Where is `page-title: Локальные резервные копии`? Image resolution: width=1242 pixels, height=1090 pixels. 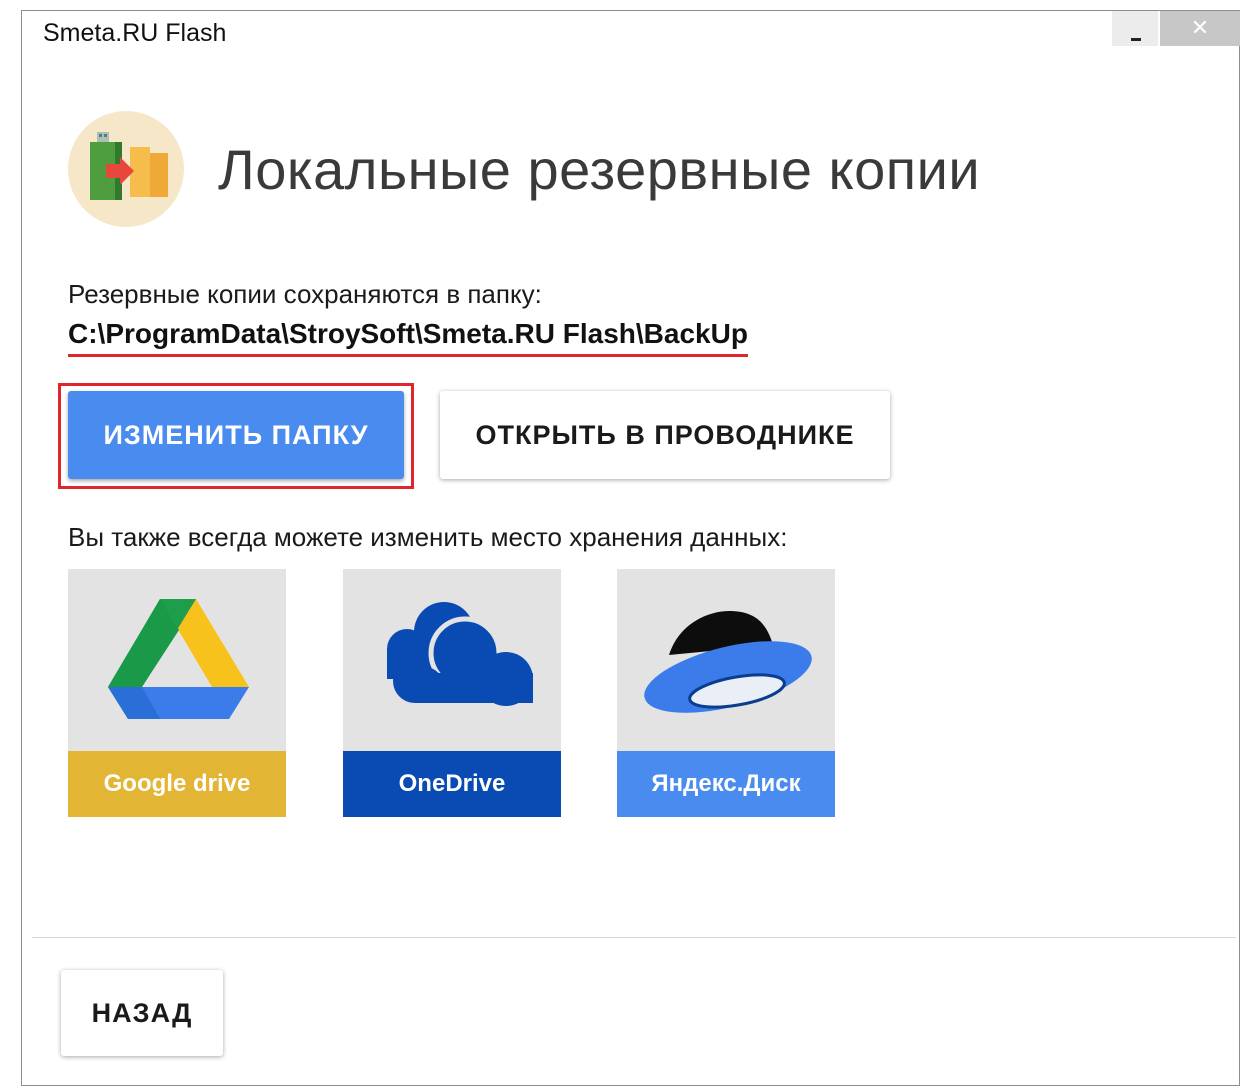
page-title: Локальные резервные копии is located at coordinates (599, 169).